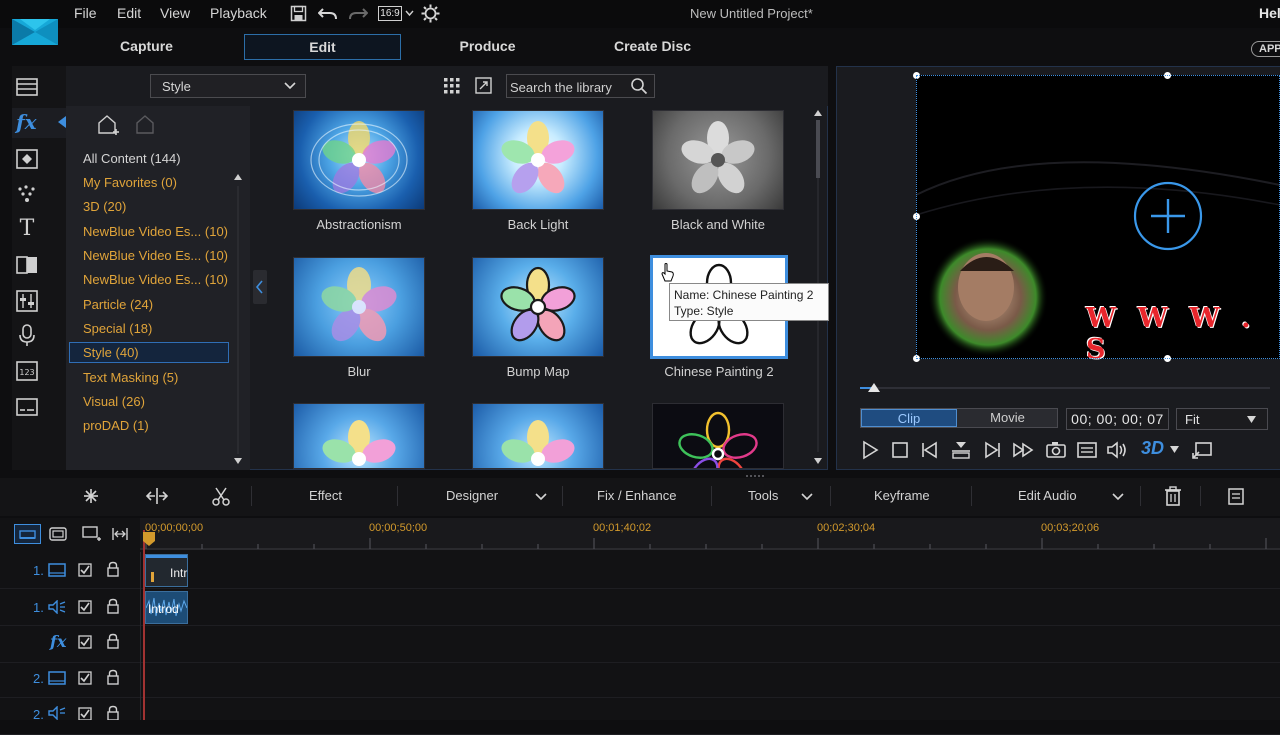 Image resolution: width=1280 pixels, height=735 pixels. What do you see at coordinates (359, 160) in the screenshot?
I see `effect-thumbnail-abstractionism` at bounding box center [359, 160].